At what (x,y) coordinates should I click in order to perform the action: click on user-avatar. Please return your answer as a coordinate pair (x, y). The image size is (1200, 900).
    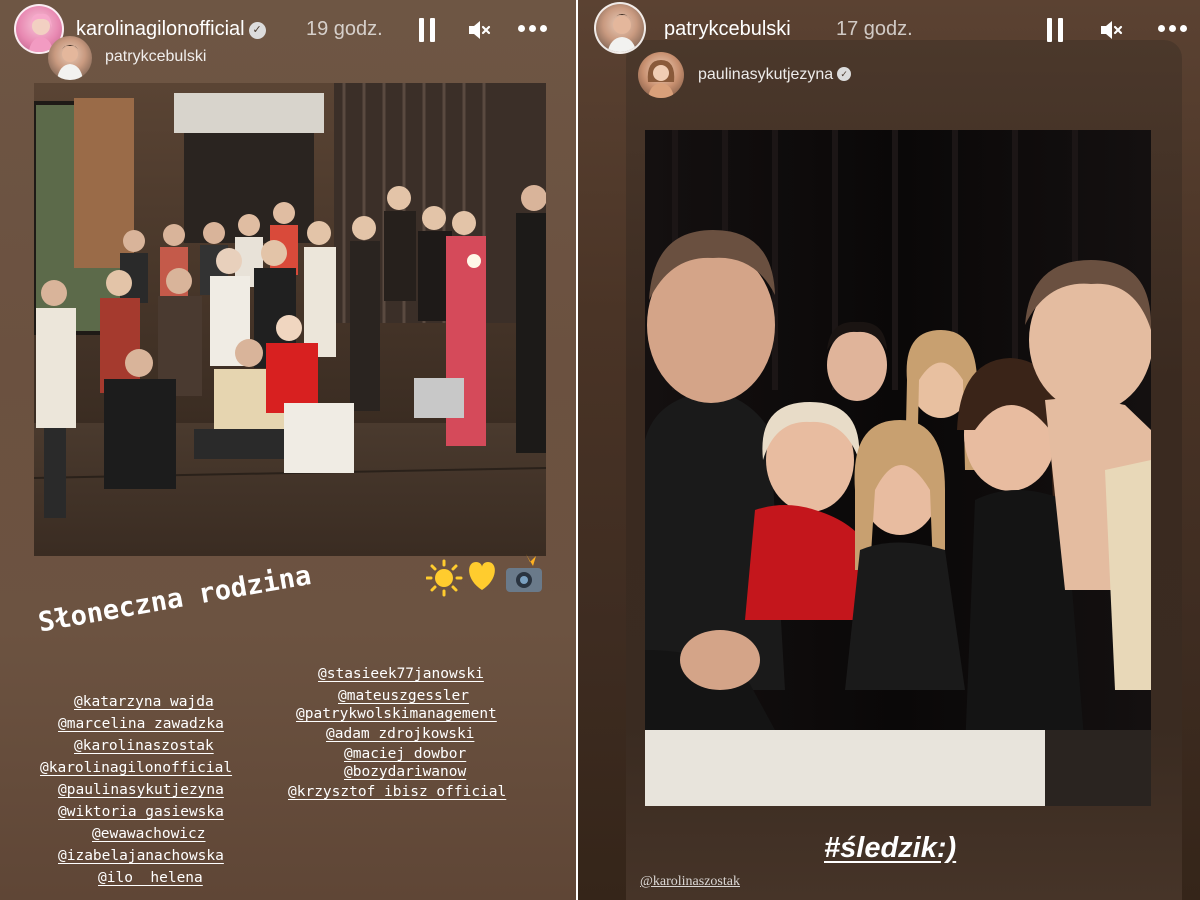
    Looking at the image, I should click on (620, 28).